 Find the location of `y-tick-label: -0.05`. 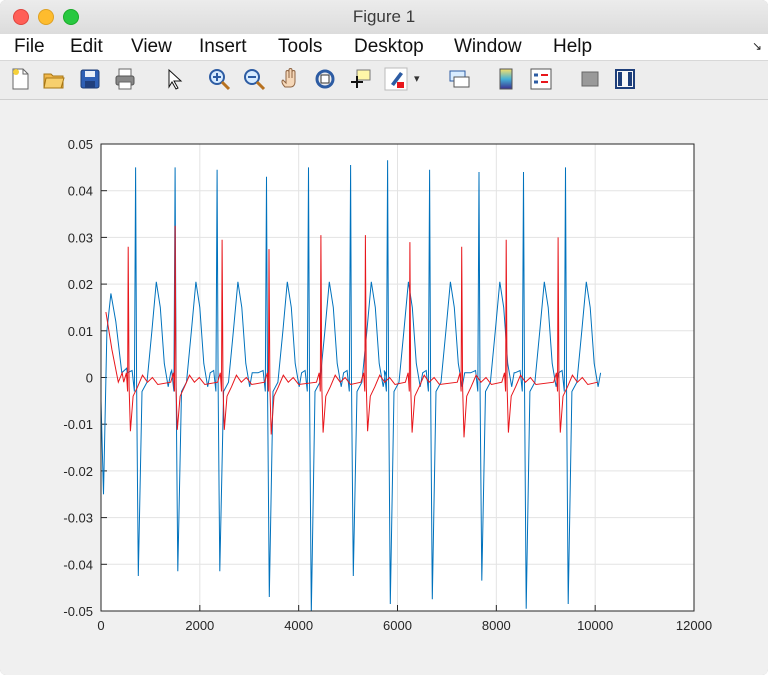

y-tick-label: -0.05 is located at coordinates (78, 611).